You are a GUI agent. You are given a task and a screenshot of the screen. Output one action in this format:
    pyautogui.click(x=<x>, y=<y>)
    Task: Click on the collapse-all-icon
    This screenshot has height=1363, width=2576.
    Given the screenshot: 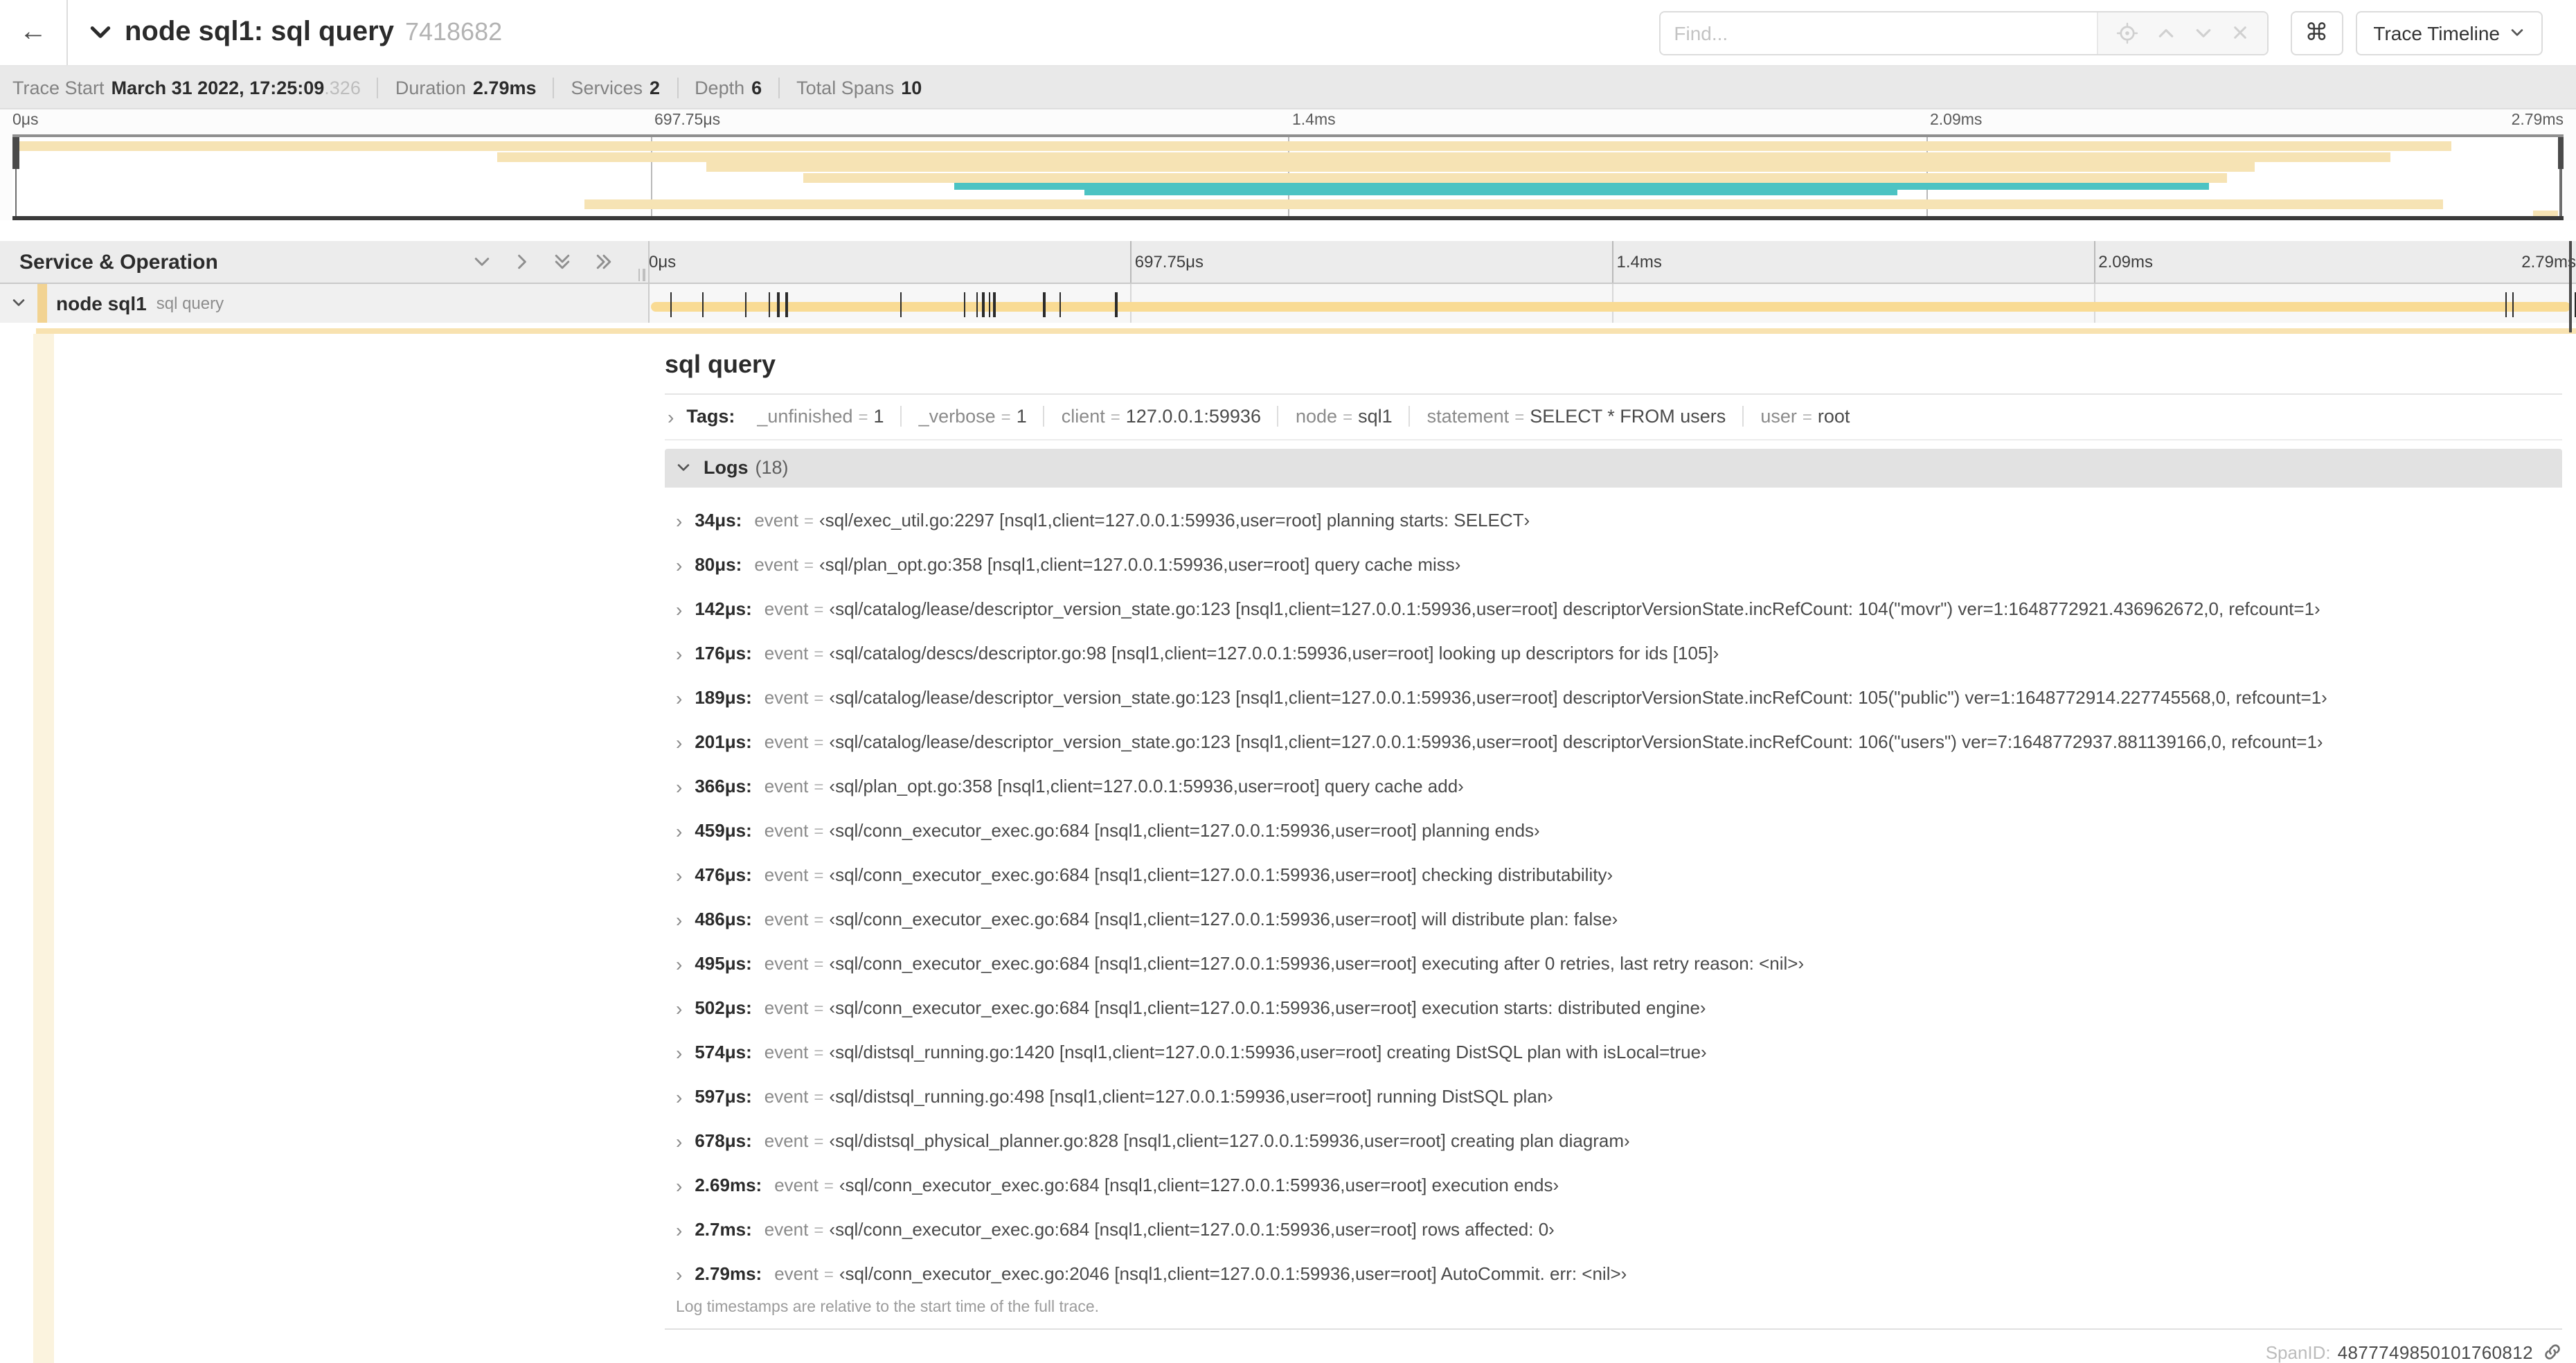 What is the action you would take?
    pyautogui.click(x=562, y=262)
    